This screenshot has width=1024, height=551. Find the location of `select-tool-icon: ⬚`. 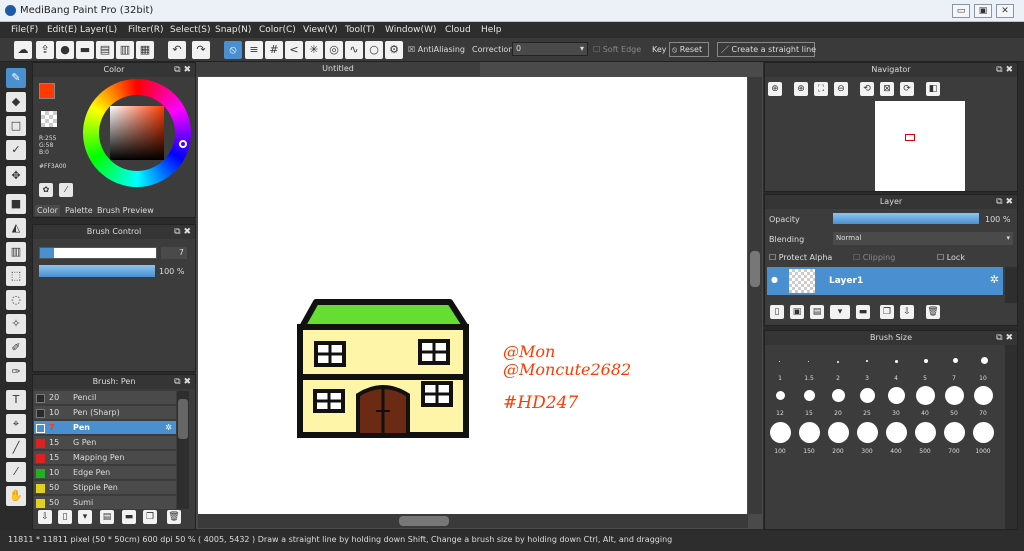

select-tool-icon: ⬚ is located at coordinates (16, 276).